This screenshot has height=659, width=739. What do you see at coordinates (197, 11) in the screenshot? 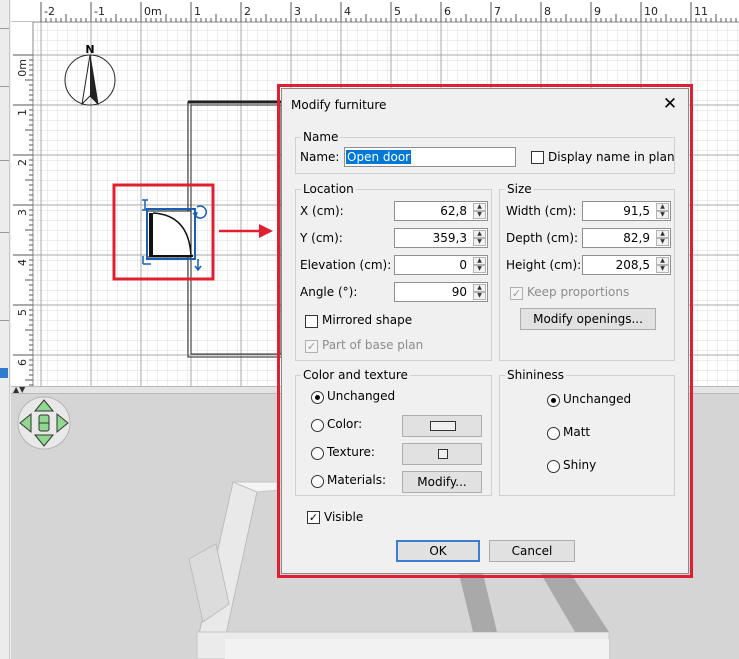
I see `ruler-top-label: 1` at bounding box center [197, 11].